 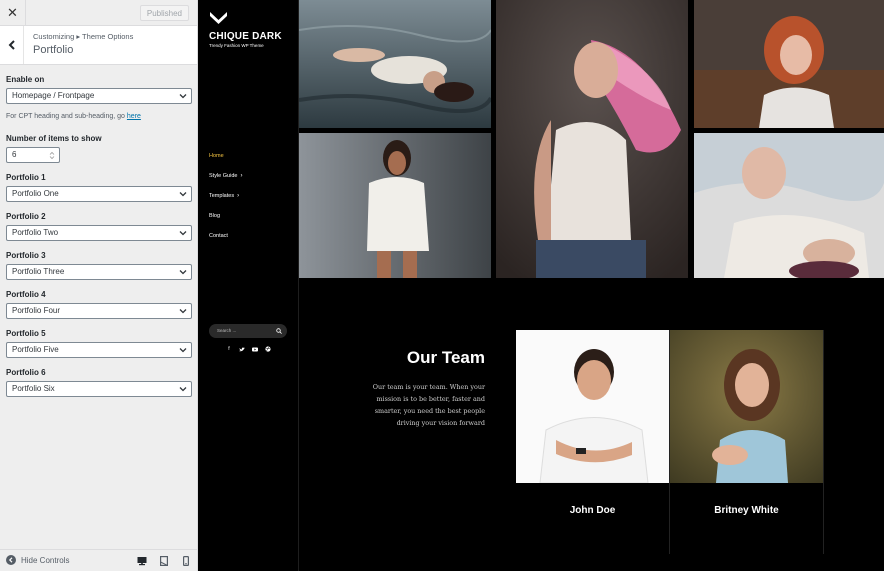 I want to click on site-tagline: Trendy Fashion WP Theme, so click(x=236, y=45).